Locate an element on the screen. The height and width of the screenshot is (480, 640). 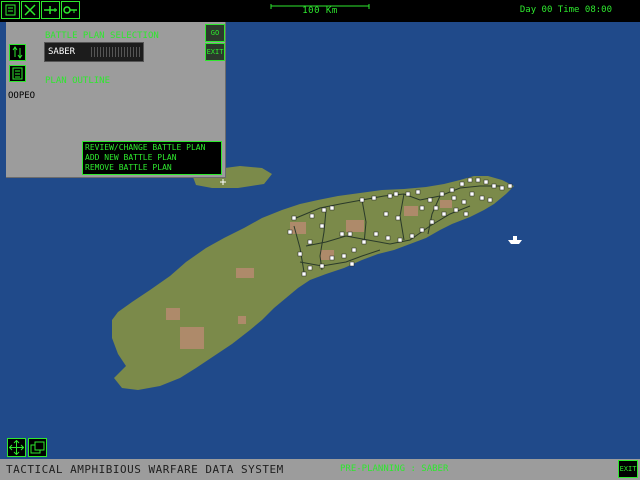
plan-outline-label: PLAN OUTLINE is located at coordinates (78, 81).